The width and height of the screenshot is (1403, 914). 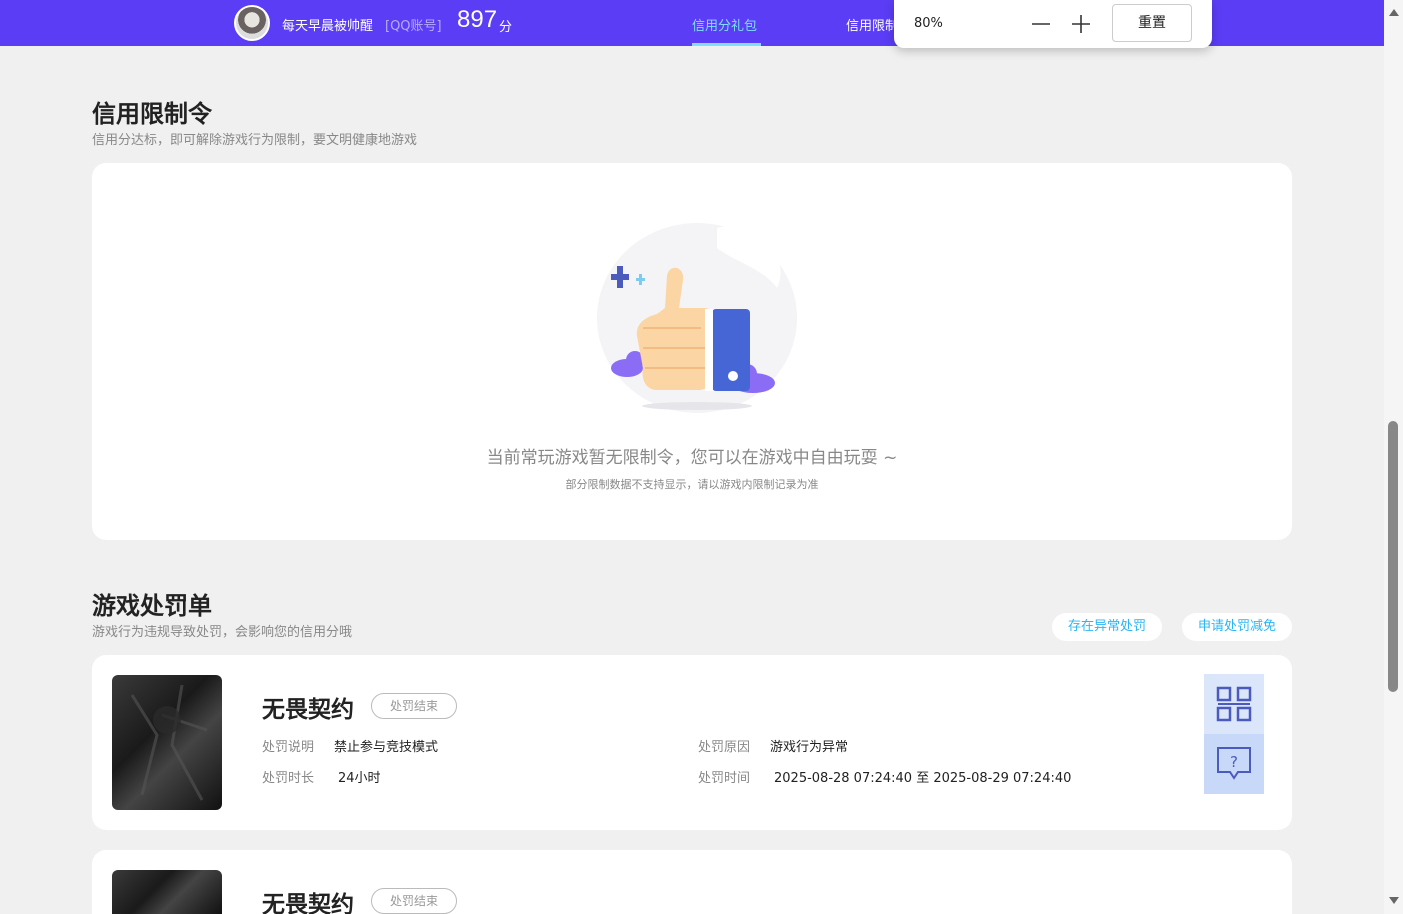 I want to click on penalty-duration-label: 处罚时长, so click(x=288, y=778).